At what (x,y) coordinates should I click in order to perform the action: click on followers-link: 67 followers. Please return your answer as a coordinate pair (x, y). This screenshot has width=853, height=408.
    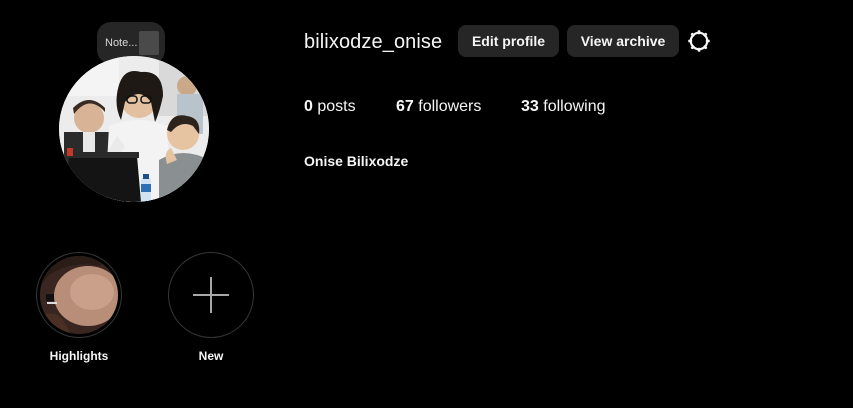
    Looking at the image, I should click on (438, 107).